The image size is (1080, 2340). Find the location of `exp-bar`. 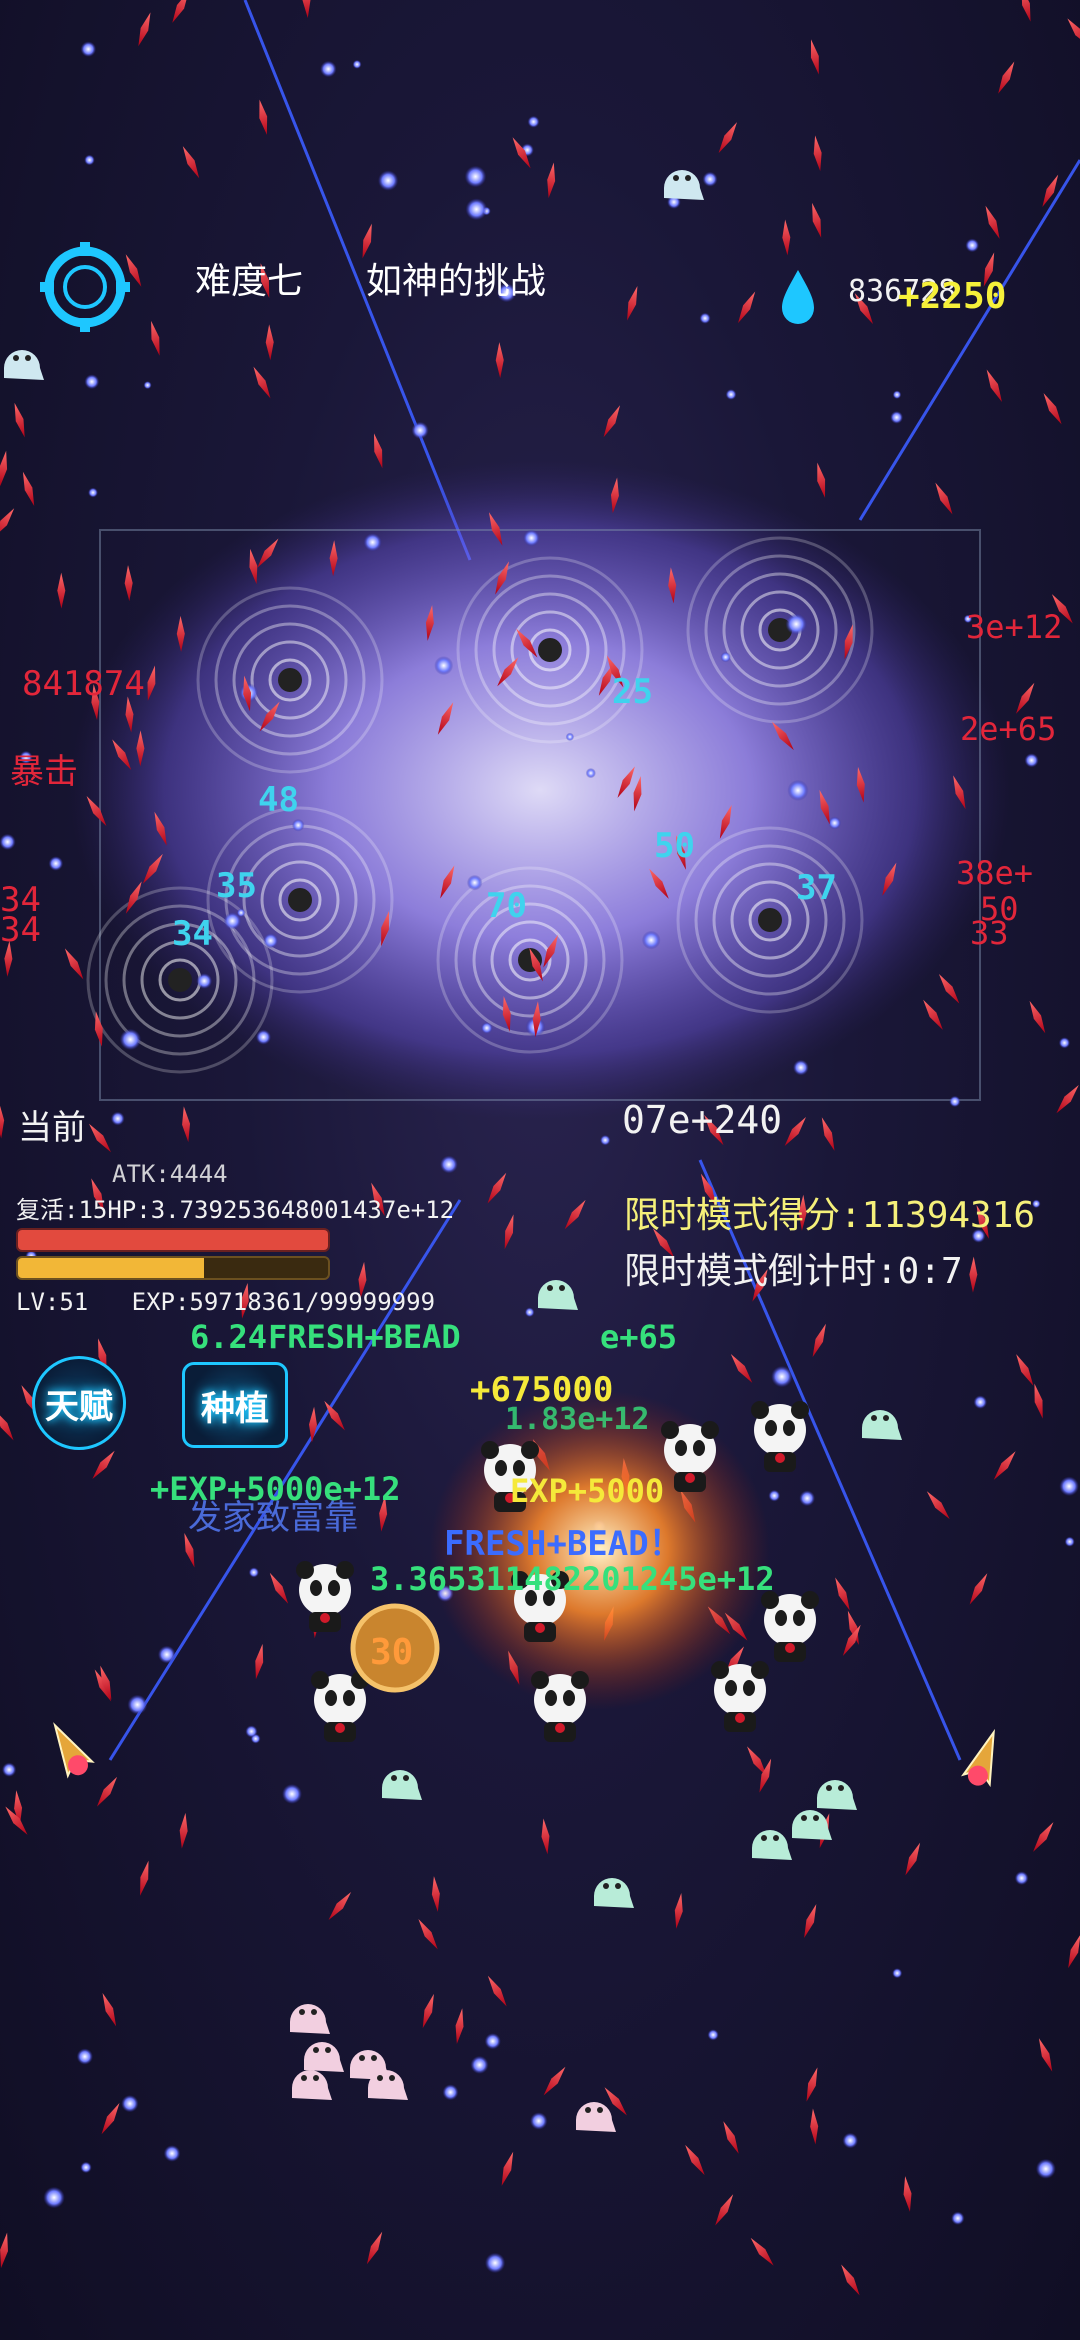

exp-bar is located at coordinates (173, 1268).